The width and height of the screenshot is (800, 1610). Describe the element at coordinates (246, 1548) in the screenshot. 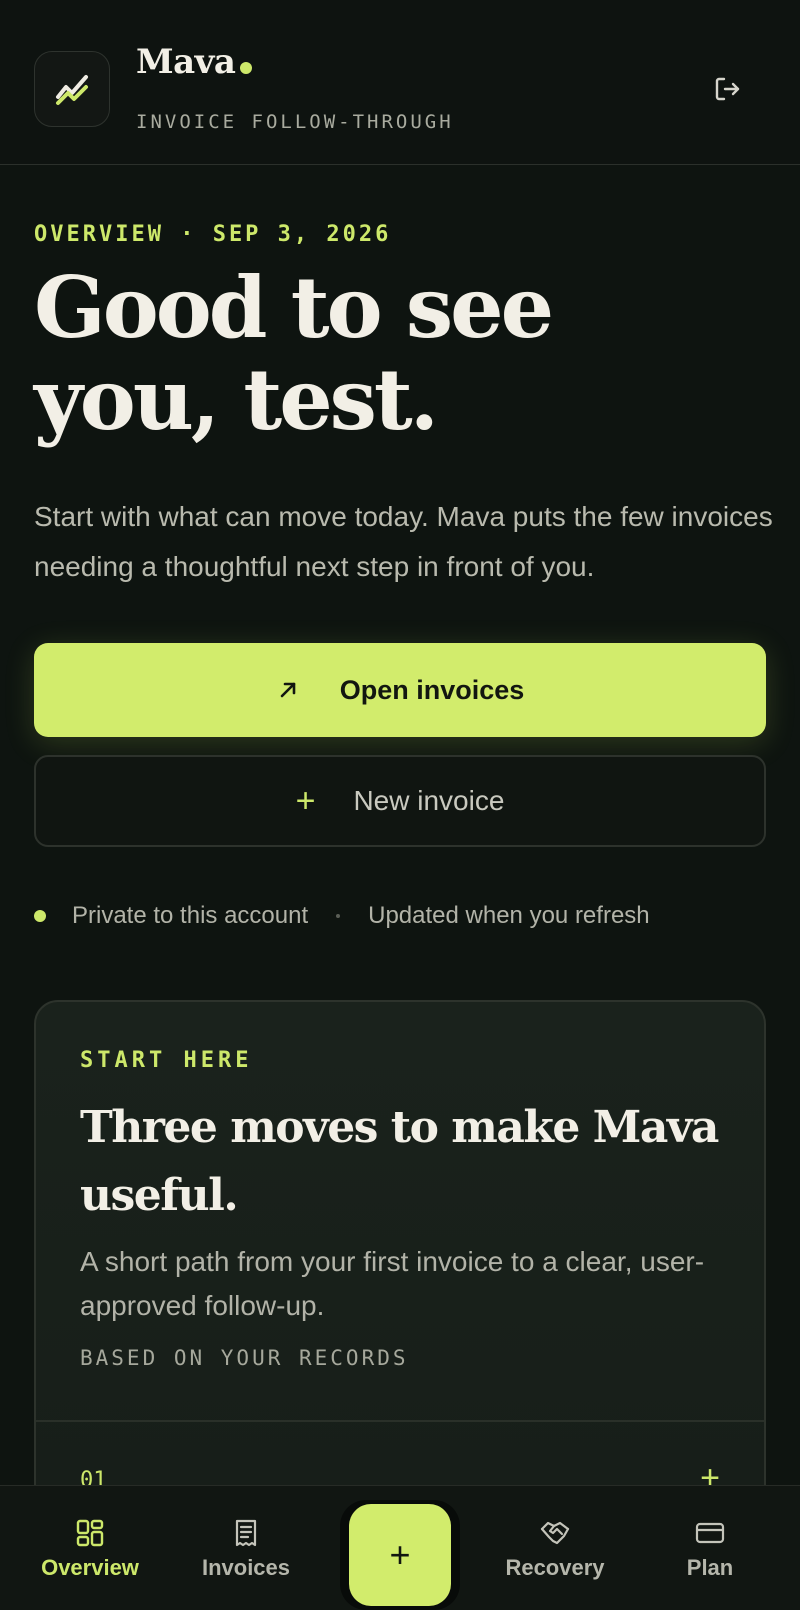

I see `nav-item-invoices: Invoices` at that location.